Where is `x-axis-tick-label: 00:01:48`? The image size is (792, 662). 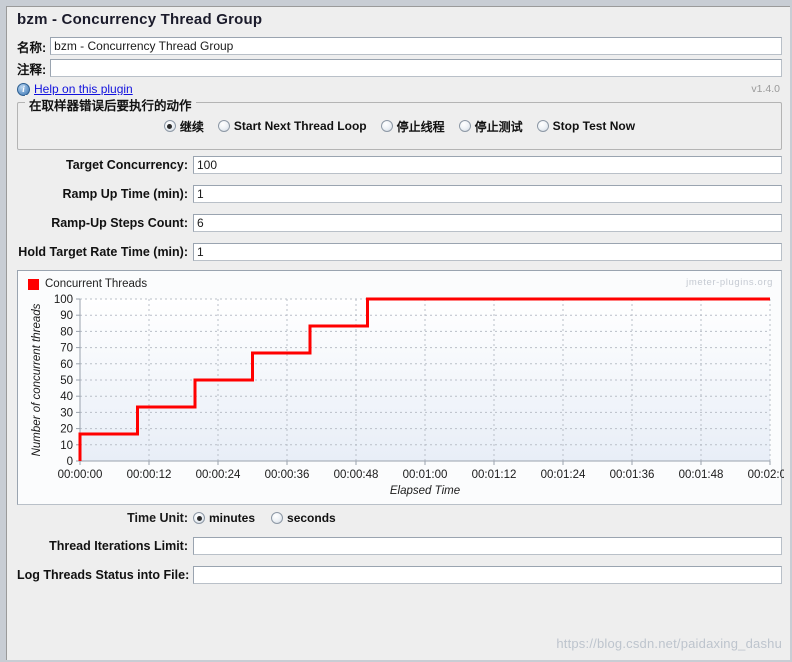 x-axis-tick-label: 00:01:48 is located at coordinates (701, 475).